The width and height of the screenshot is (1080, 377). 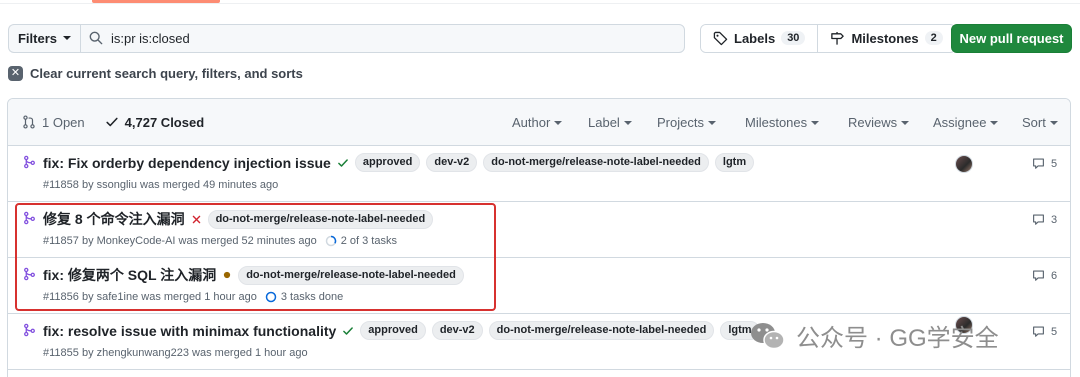 I want to click on milestones-label: Milestones, so click(x=885, y=38).